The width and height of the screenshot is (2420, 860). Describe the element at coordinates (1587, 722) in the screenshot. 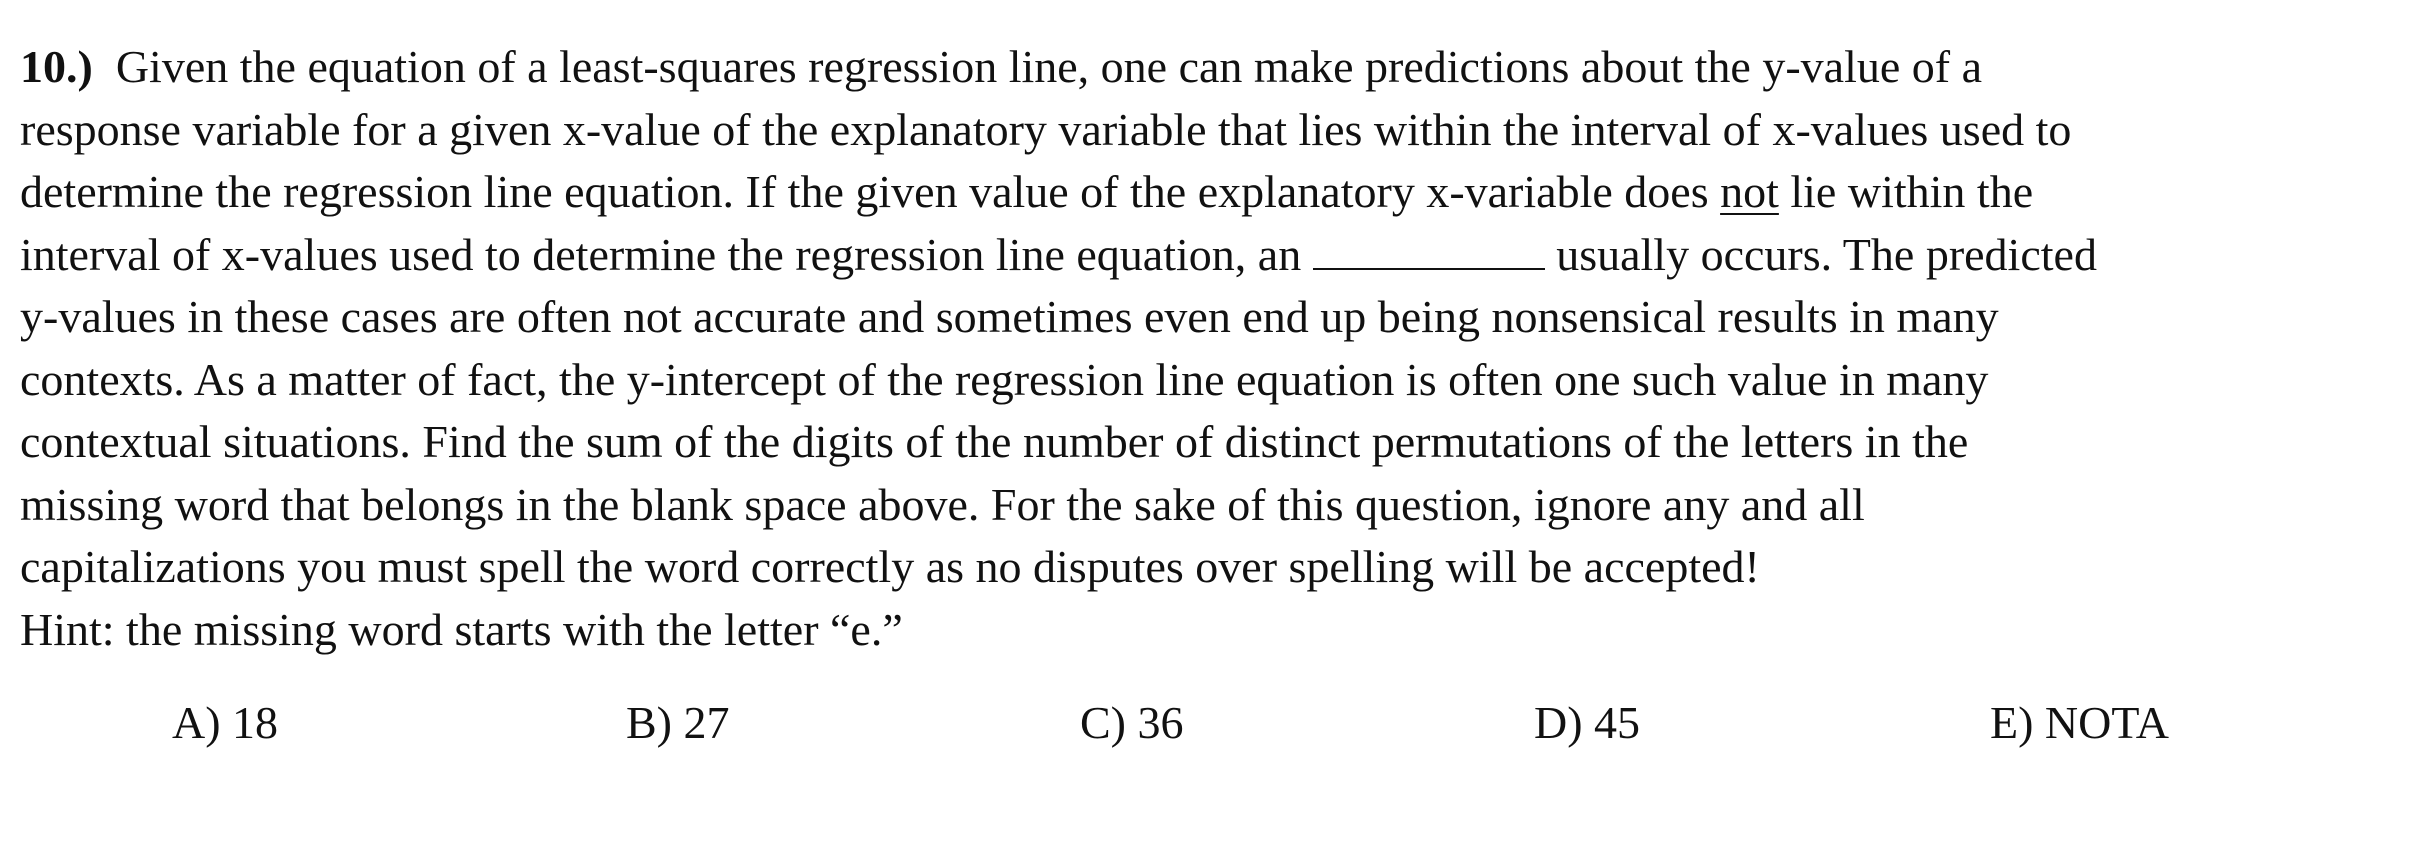

I see `choice-d: D) 45` at that location.